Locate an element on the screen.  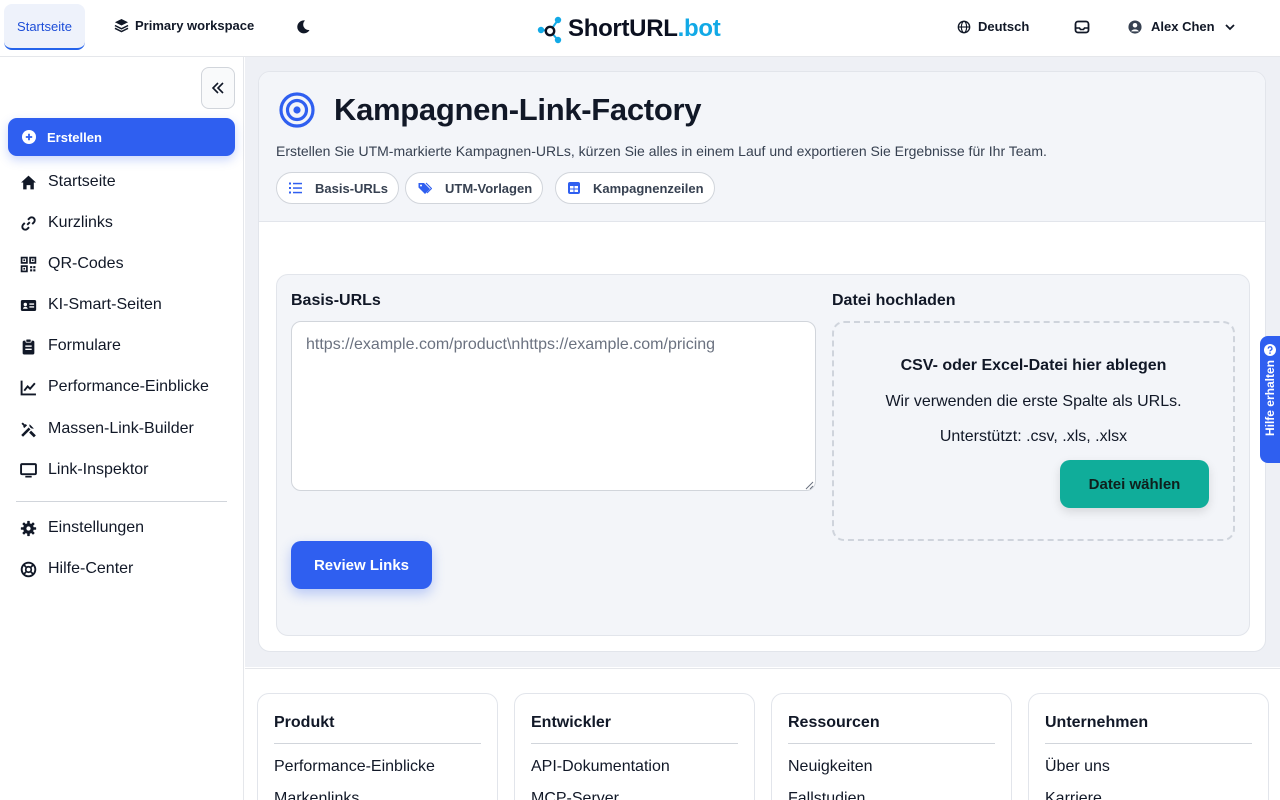
footer-link: MCP-Server is located at coordinates (575, 795).